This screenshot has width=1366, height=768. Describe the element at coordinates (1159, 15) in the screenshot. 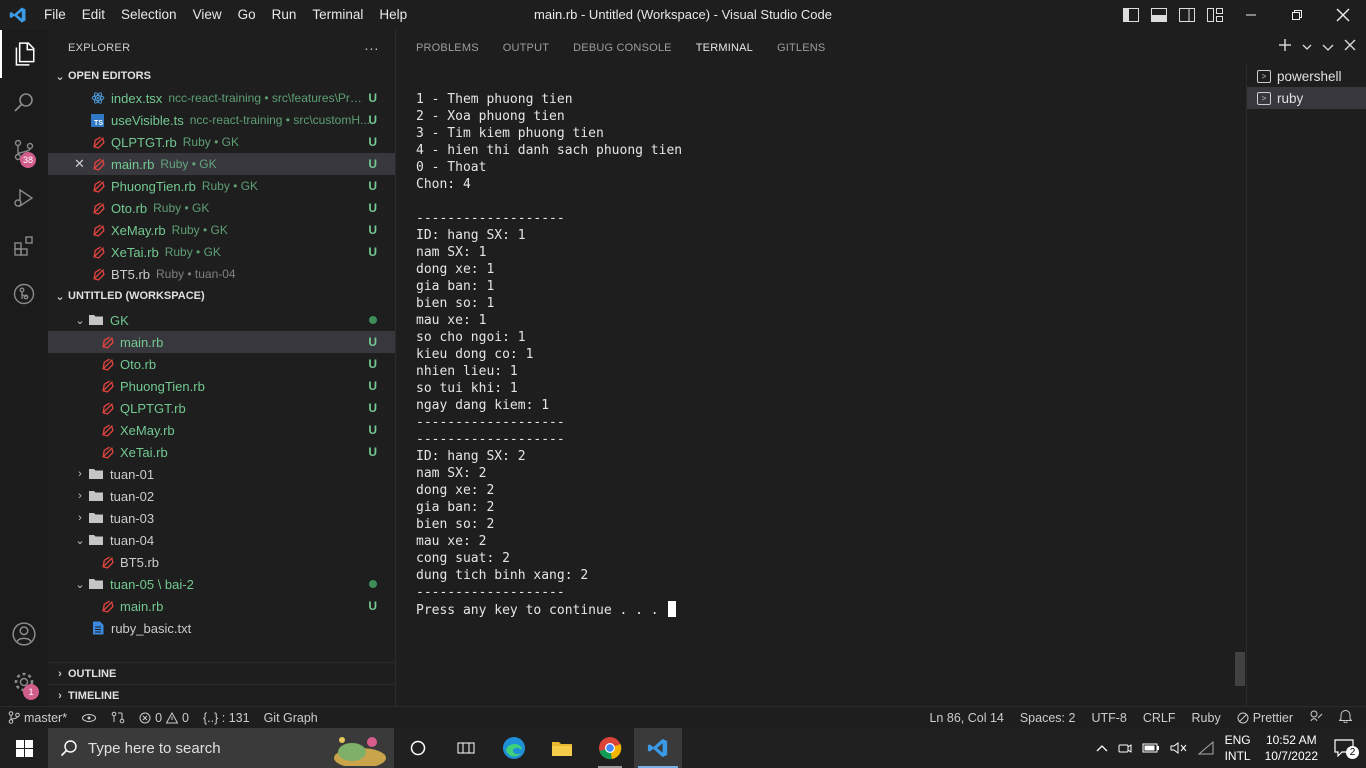

I see `toggle-panel-icon` at that location.